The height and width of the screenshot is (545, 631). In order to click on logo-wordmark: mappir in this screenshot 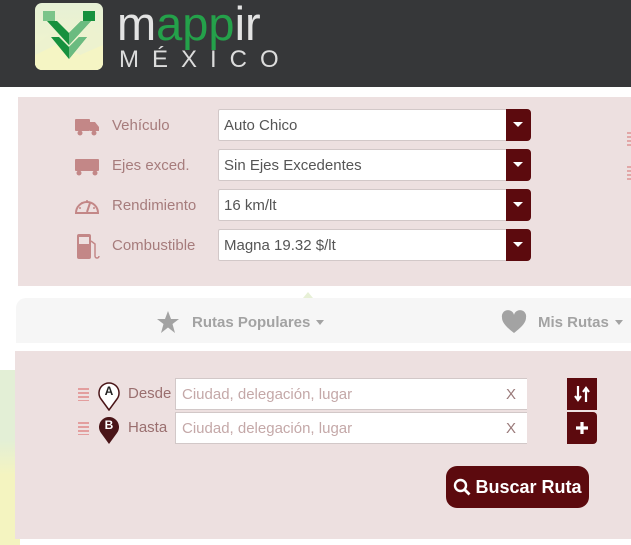, I will do `click(189, 25)`.